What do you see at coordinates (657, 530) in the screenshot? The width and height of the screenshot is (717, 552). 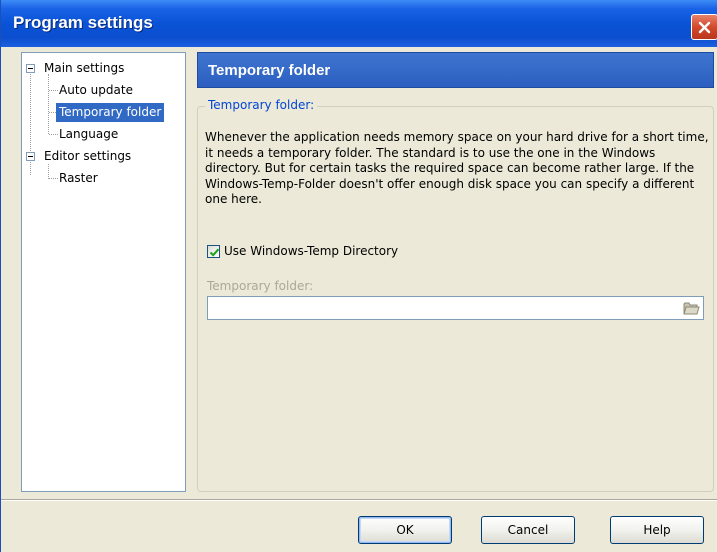 I see `help-button: Help` at bounding box center [657, 530].